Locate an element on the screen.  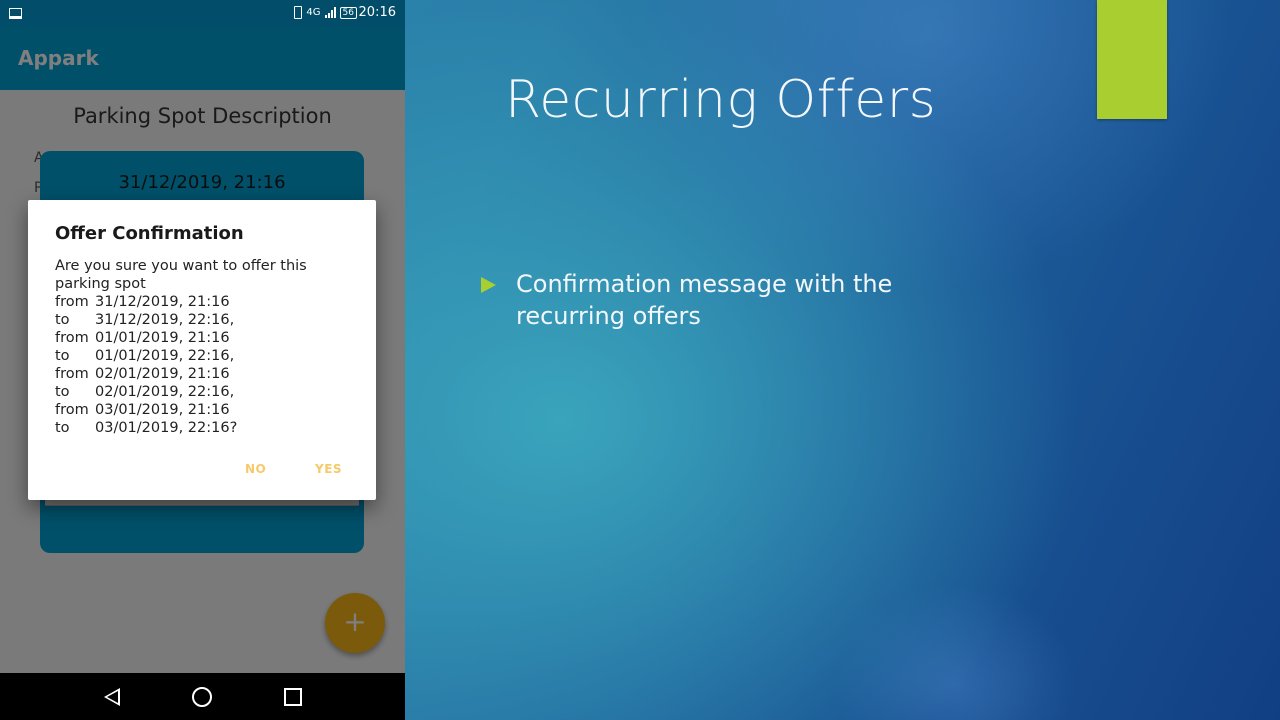
laptop-icon is located at coordinates (15, 13).